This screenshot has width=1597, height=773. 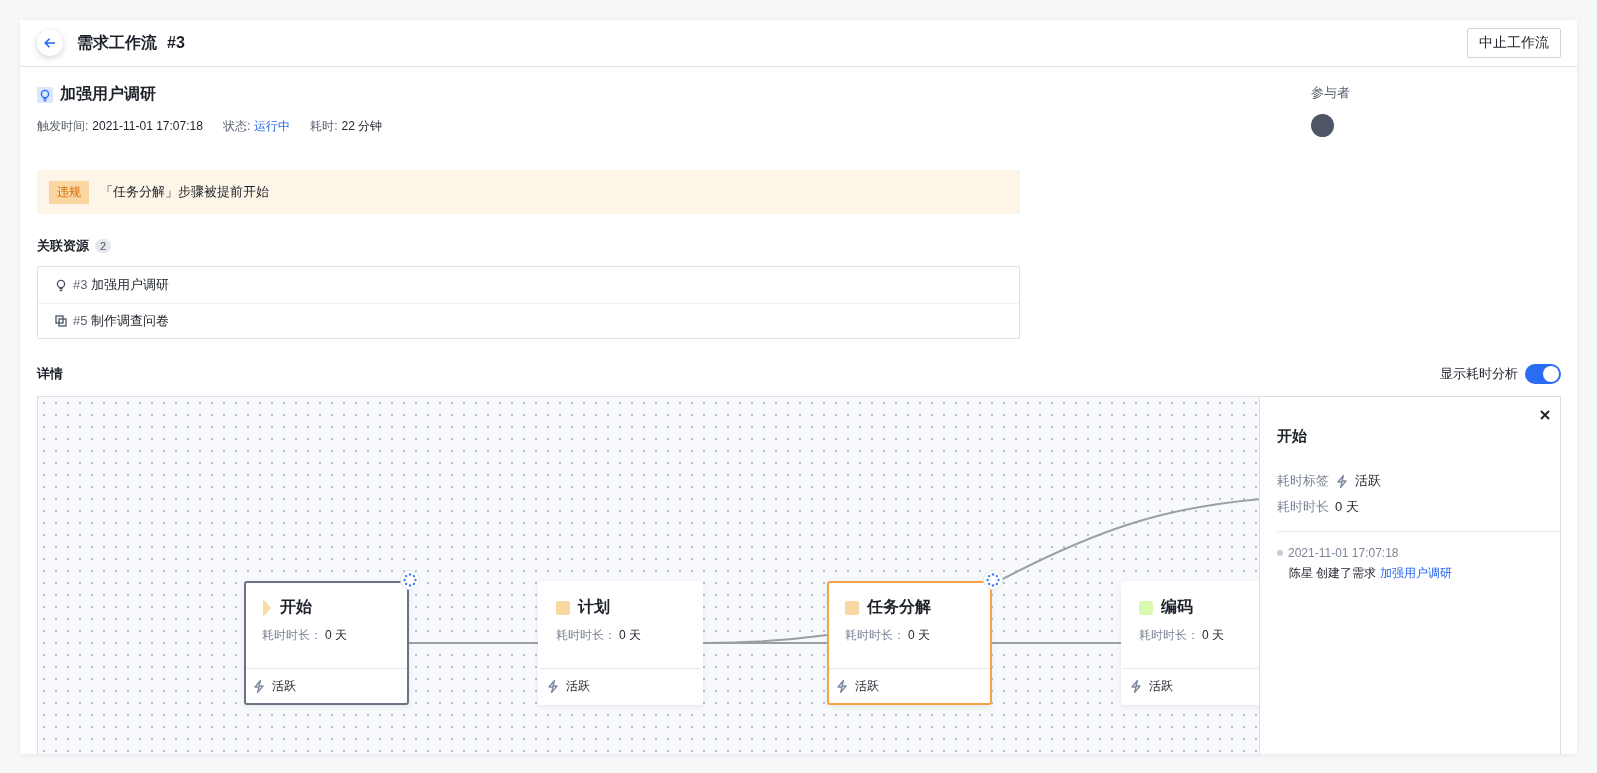 I want to click on flow-node: 任务分解 耗时时长： 0 天 活跃, so click(x=909, y=643).